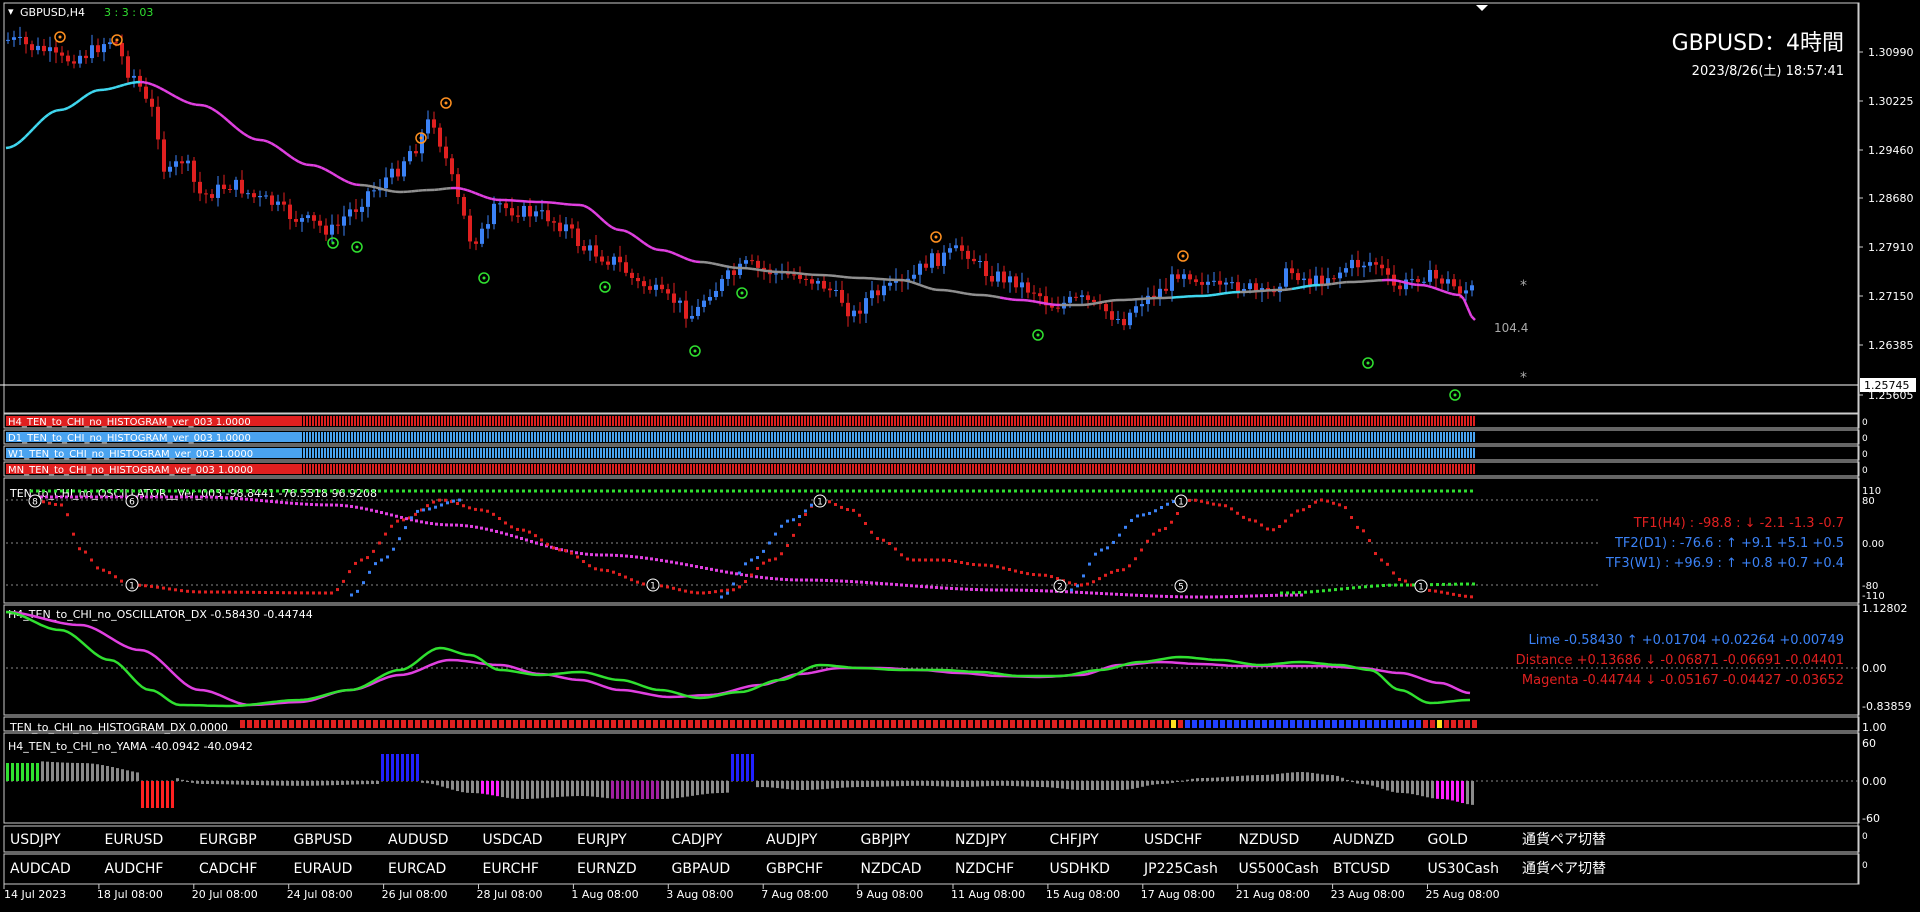  What do you see at coordinates (886, 840) in the screenshot?
I see `symbol-button-gbpjpy: GBPJPY` at bounding box center [886, 840].